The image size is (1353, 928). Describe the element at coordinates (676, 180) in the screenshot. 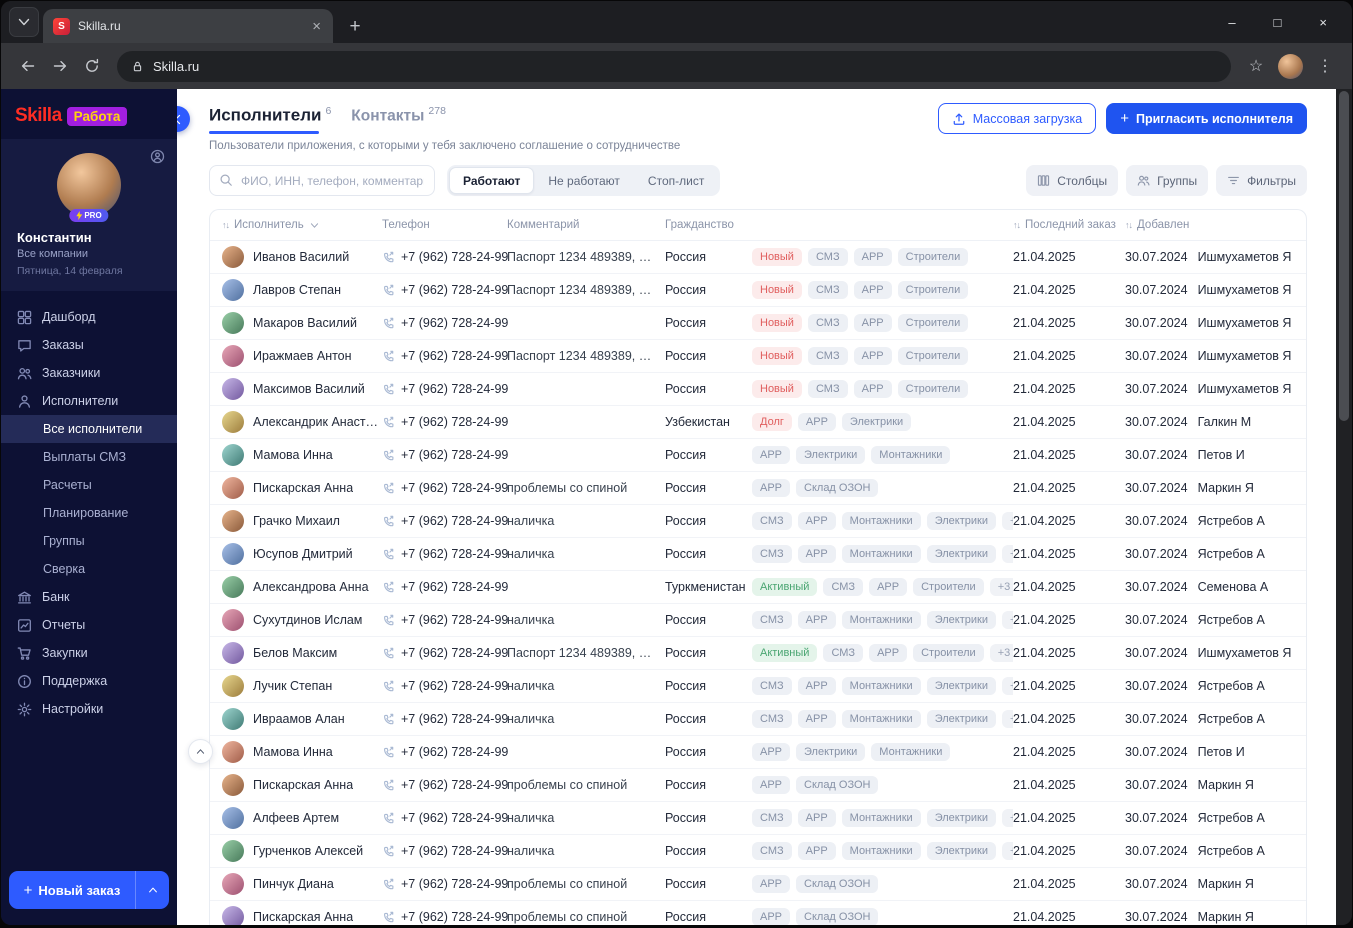

I see `segment-2: Стоп-лист` at that location.